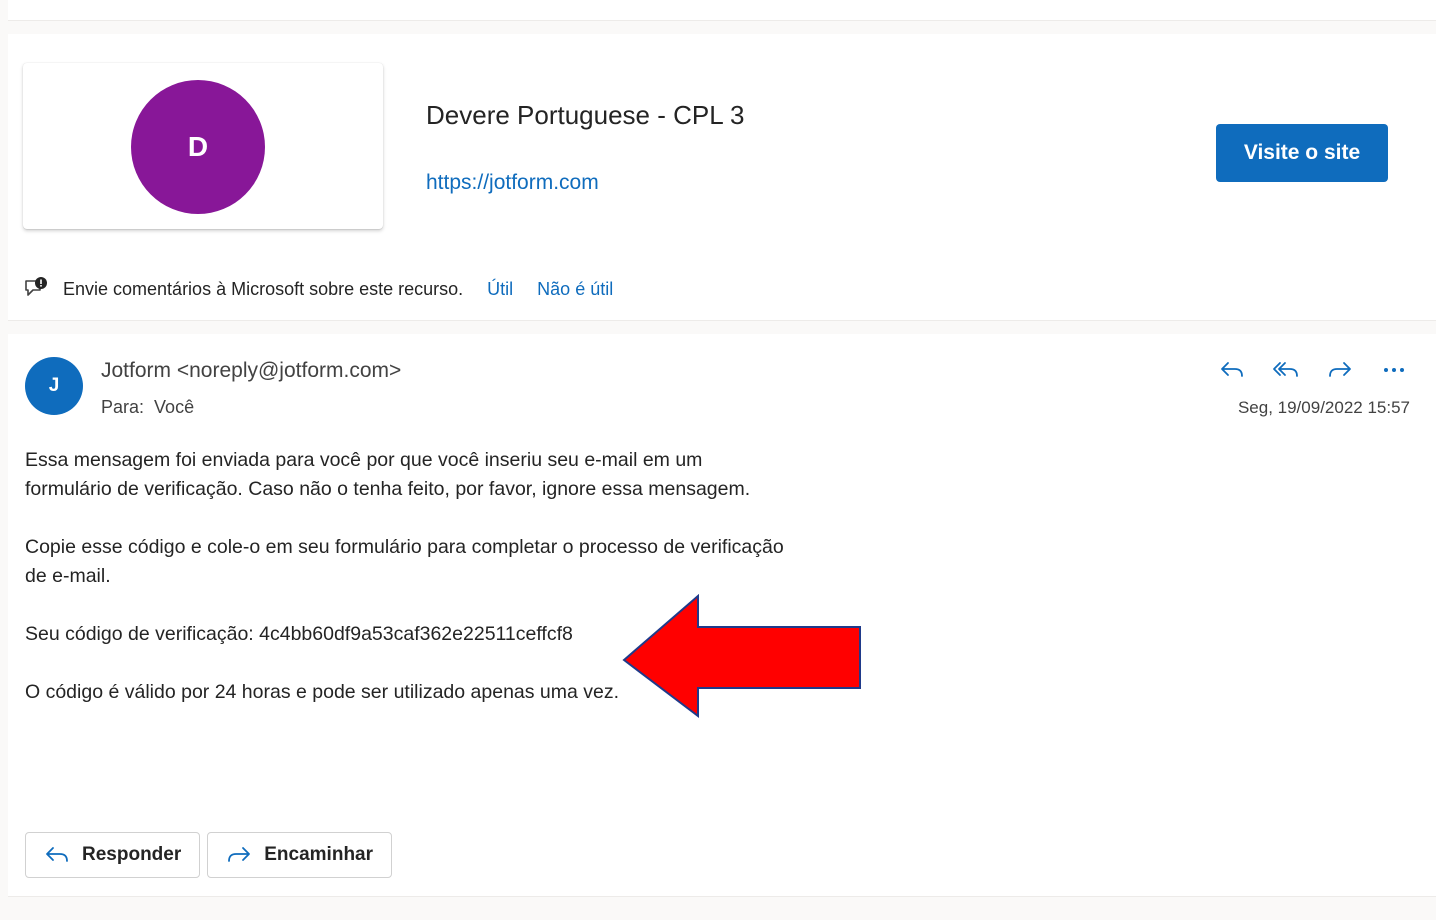  What do you see at coordinates (1302, 153) in the screenshot?
I see `visit-site-button: Visite o site` at bounding box center [1302, 153].